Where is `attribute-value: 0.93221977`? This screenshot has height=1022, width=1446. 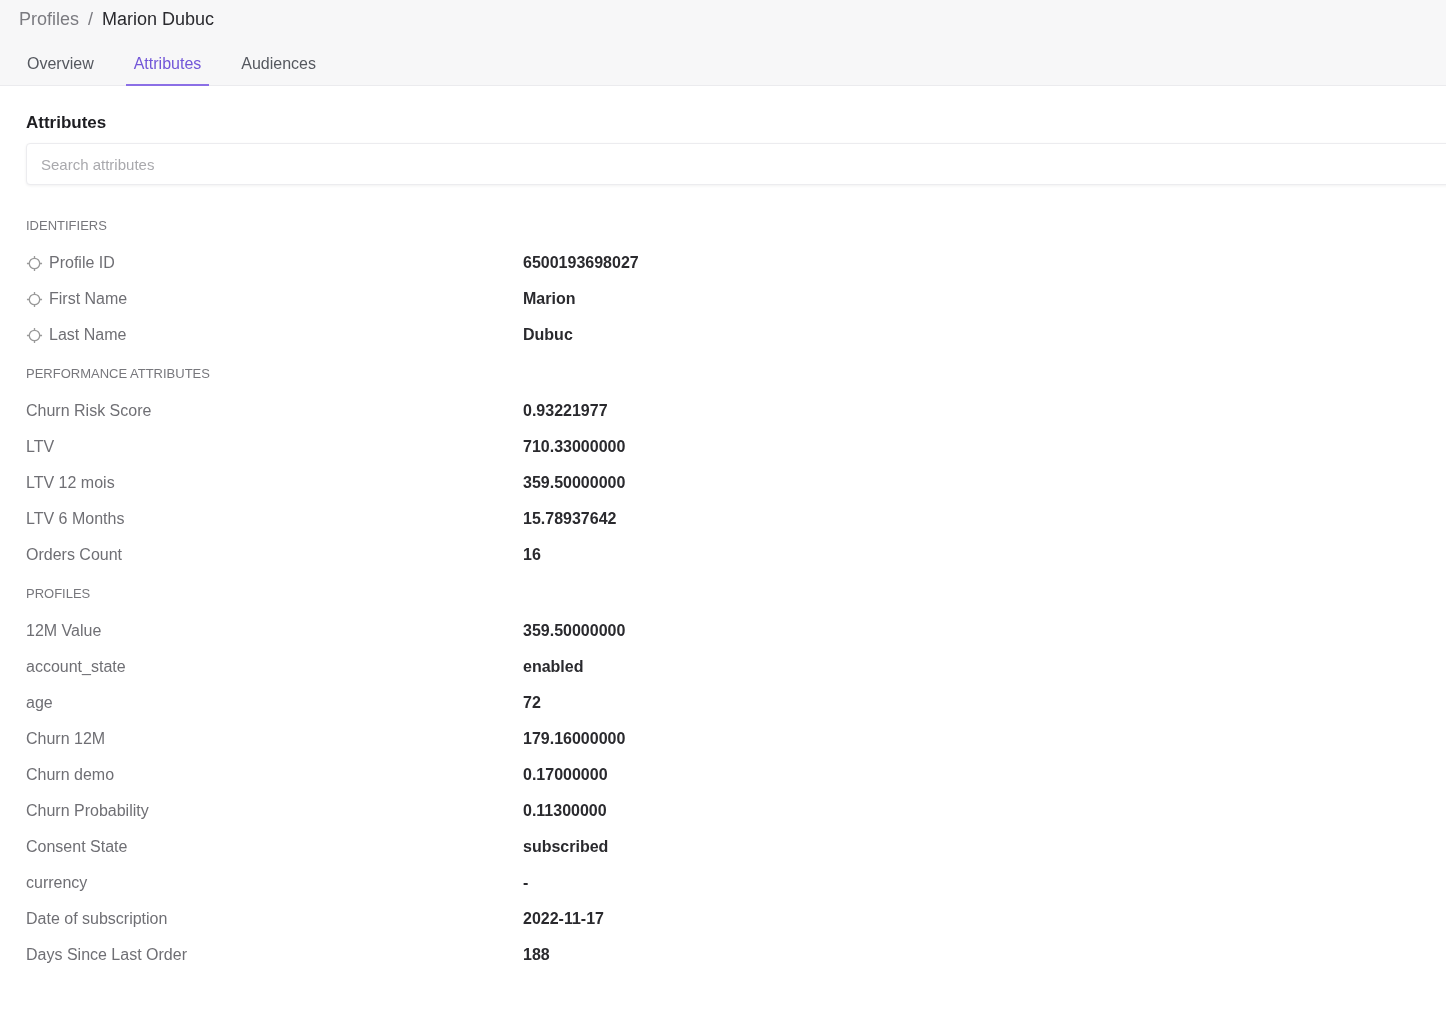 attribute-value: 0.93221977 is located at coordinates (565, 411).